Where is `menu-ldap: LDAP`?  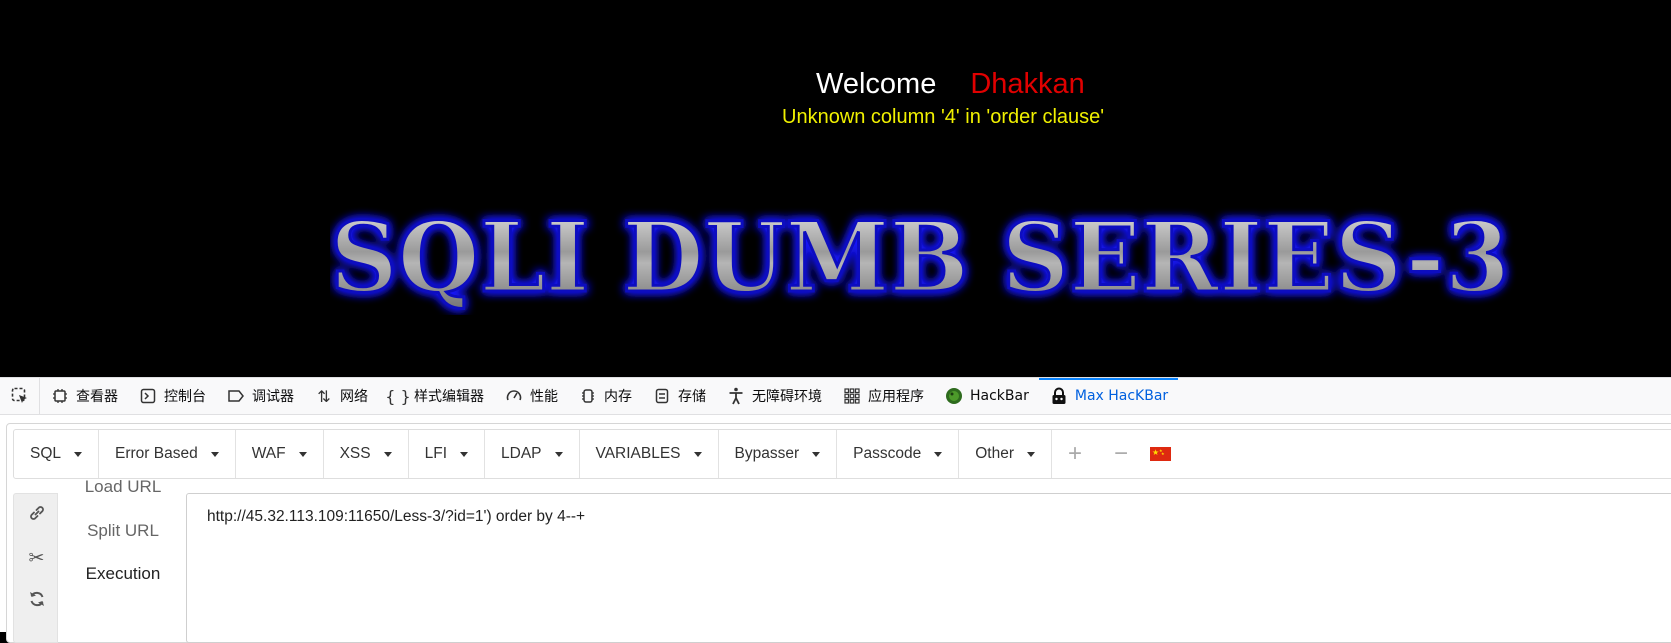
menu-ldap: LDAP is located at coordinates (532, 454).